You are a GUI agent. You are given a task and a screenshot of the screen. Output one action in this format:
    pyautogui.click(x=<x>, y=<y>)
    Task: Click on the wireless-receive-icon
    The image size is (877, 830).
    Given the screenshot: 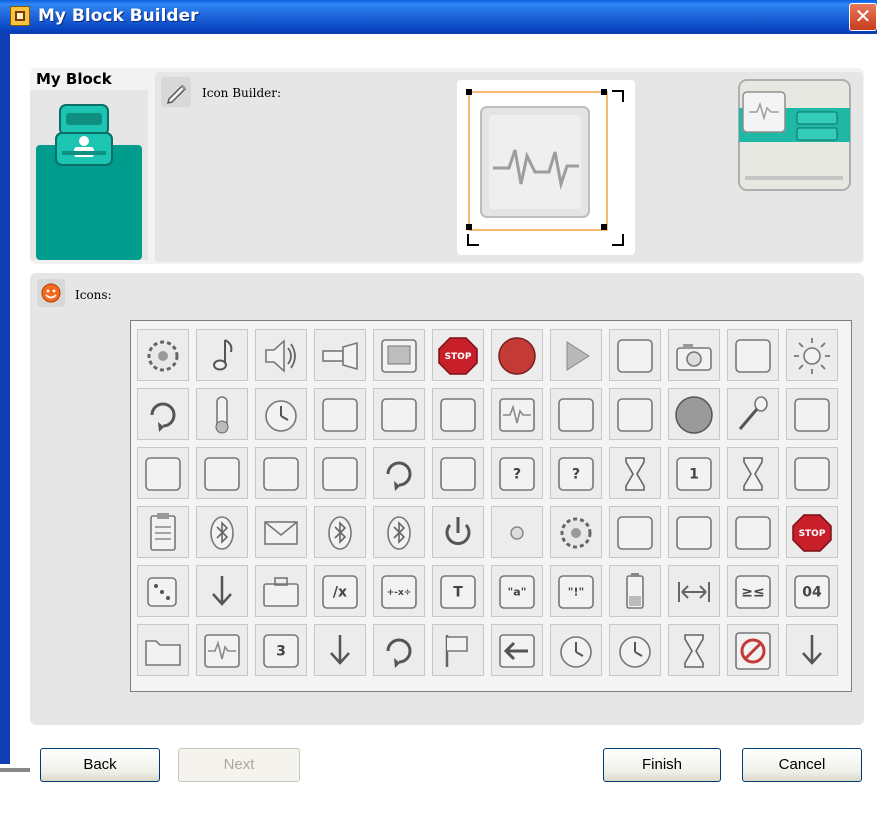 What is the action you would take?
    pyautogui.click(x=576, y=414)
    